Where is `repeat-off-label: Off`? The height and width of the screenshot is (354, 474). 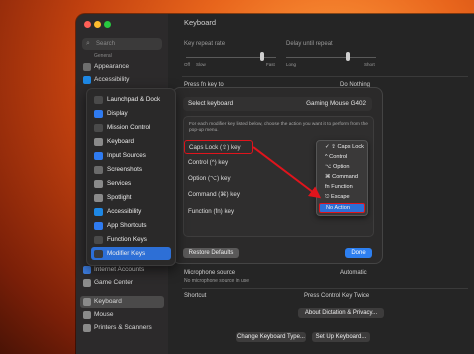
repeat-off-label: Off is located at coordinates (187, 64).